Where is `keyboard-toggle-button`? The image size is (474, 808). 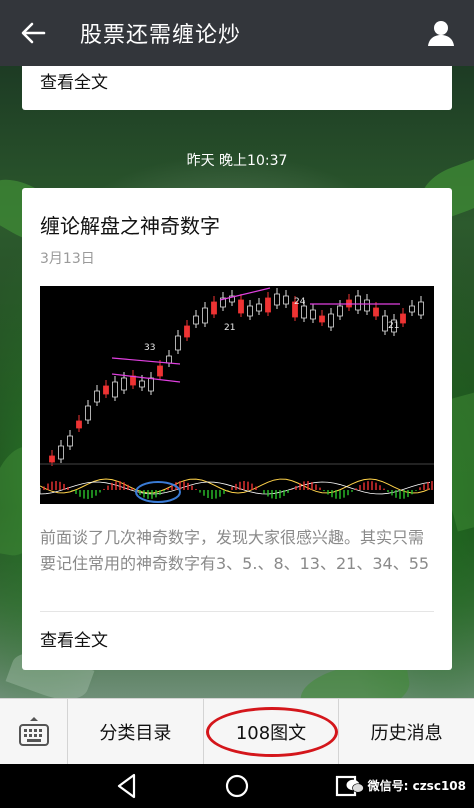 keyboard-toggle-button is located at coordinates (34, 732).